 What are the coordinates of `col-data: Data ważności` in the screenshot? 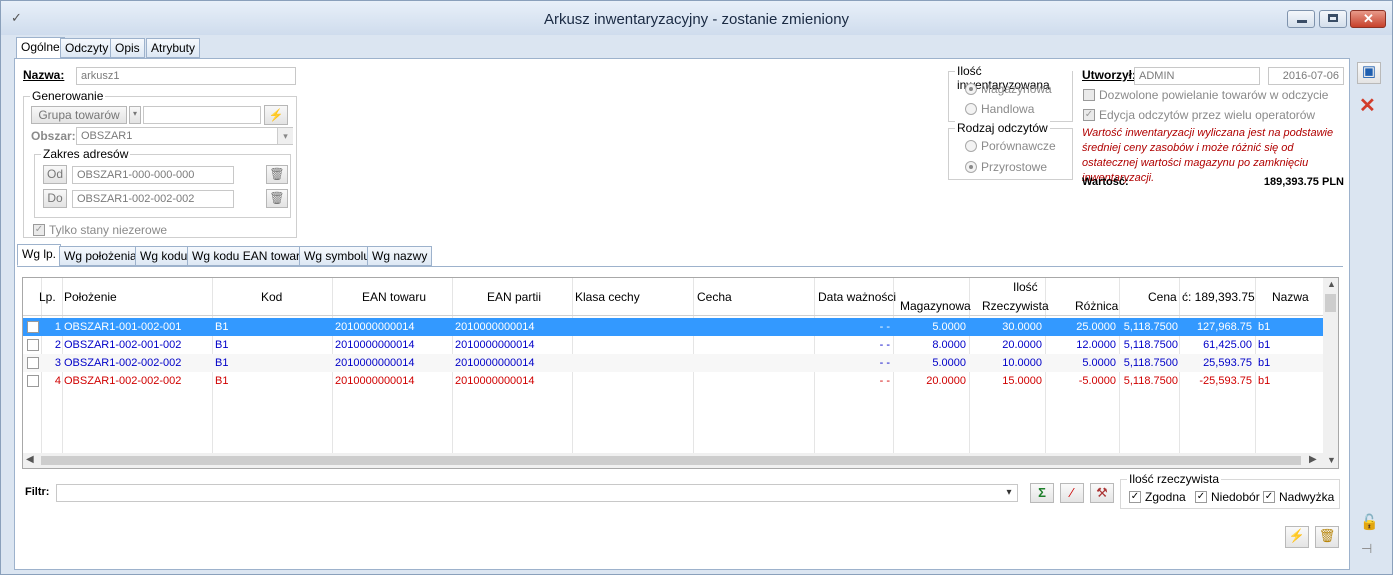 It's located at (857, 297).